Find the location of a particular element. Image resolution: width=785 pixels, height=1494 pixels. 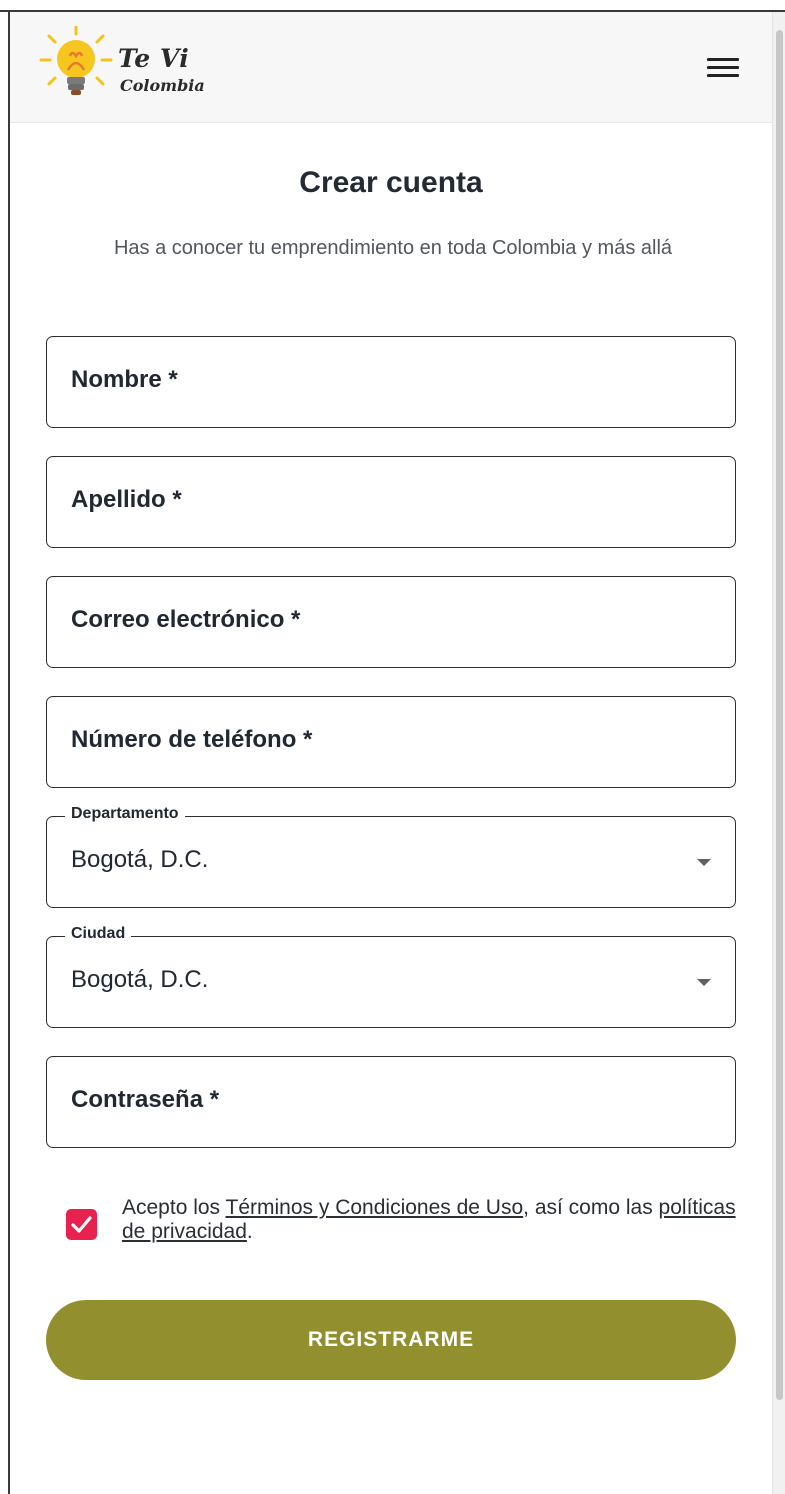

ciudad-select: Ciudad Bogotá, D.C. is located at coordinates (391, 976).